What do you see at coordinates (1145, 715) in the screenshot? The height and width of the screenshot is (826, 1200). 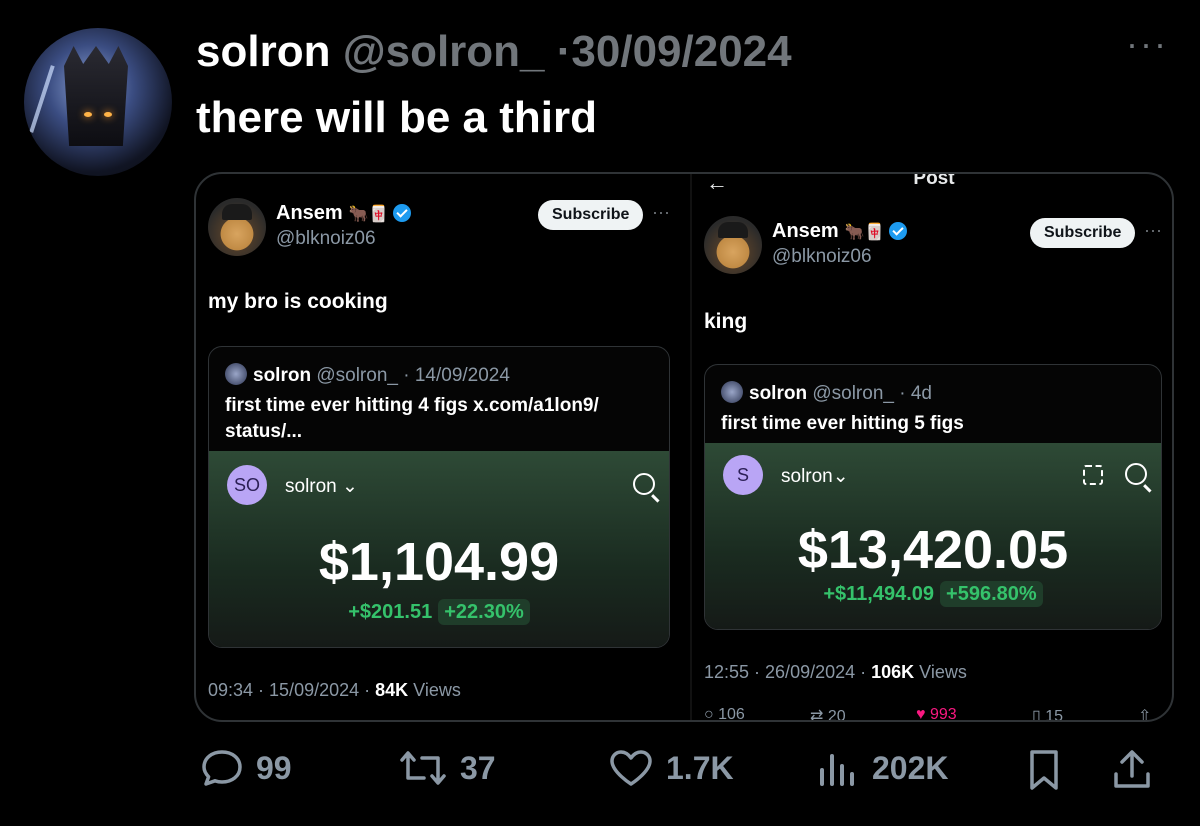 I see `panel-share-icon: ⇧` at bounding box center [1145, 715].